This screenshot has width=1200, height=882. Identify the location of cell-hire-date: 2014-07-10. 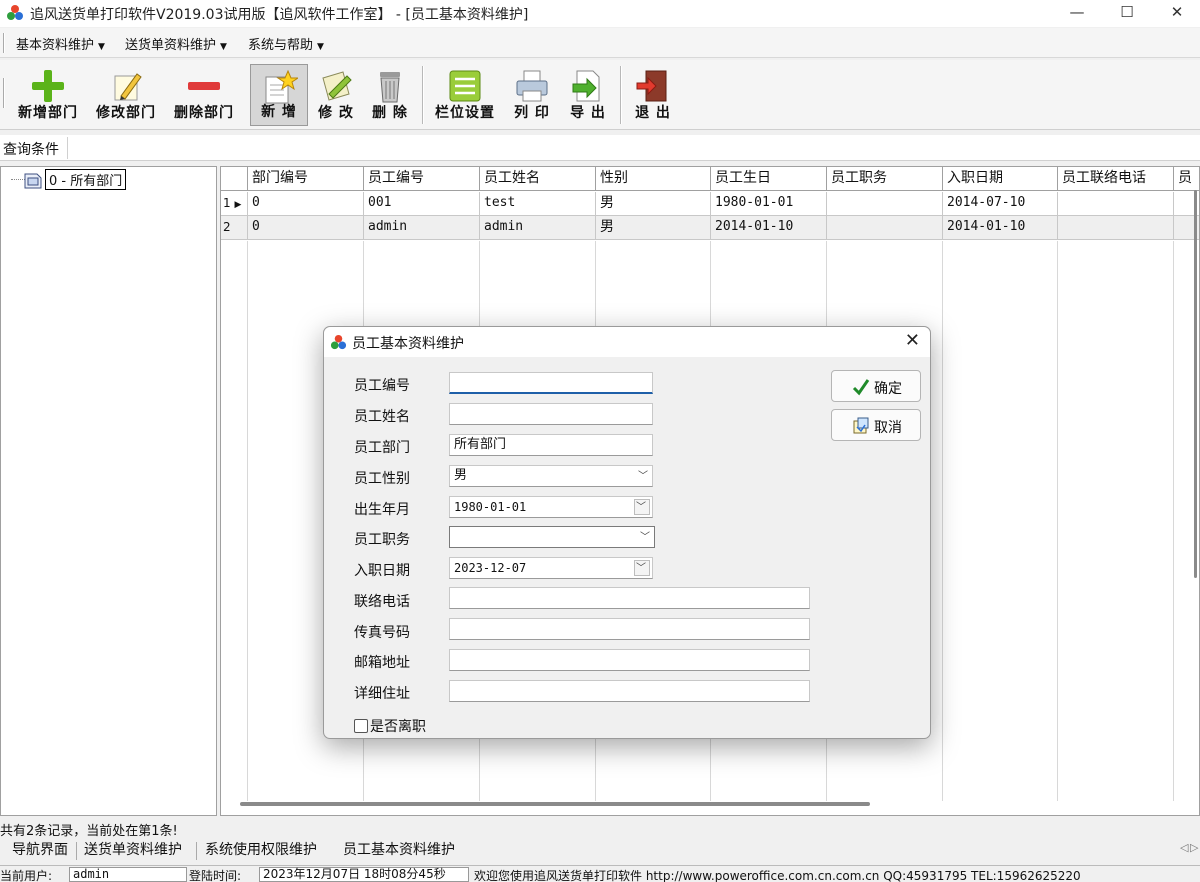
(1000, 204).